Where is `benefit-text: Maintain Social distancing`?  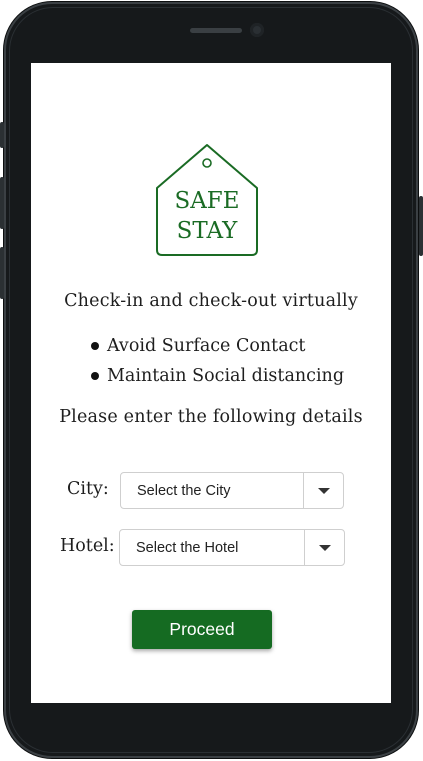 benefit-text: Maintain Social distancing is located at coordinates (226, 376).